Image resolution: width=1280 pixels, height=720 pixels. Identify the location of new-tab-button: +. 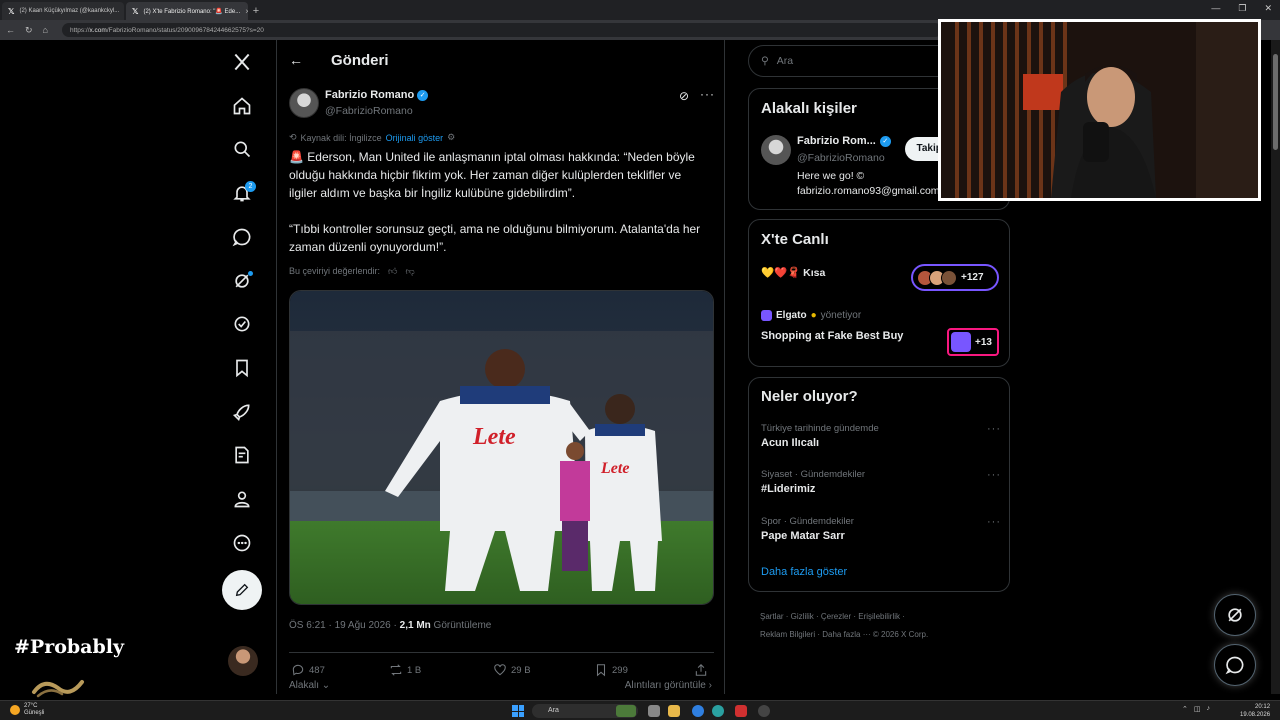
(256, 11).